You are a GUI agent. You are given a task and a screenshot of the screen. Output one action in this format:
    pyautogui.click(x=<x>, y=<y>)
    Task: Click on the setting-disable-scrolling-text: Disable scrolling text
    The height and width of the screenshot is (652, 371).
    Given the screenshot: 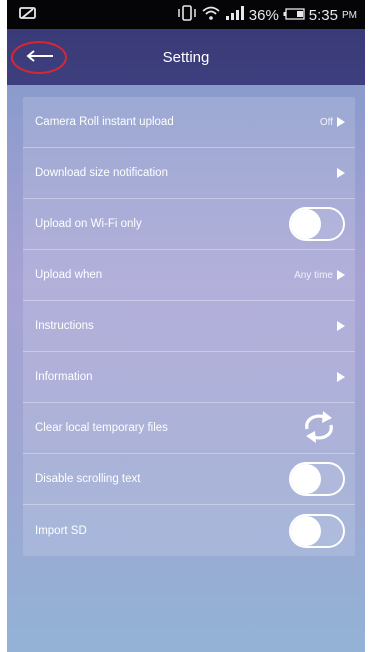 What is the action you would take?
    pyautogui.click(x=189, y=479)
    